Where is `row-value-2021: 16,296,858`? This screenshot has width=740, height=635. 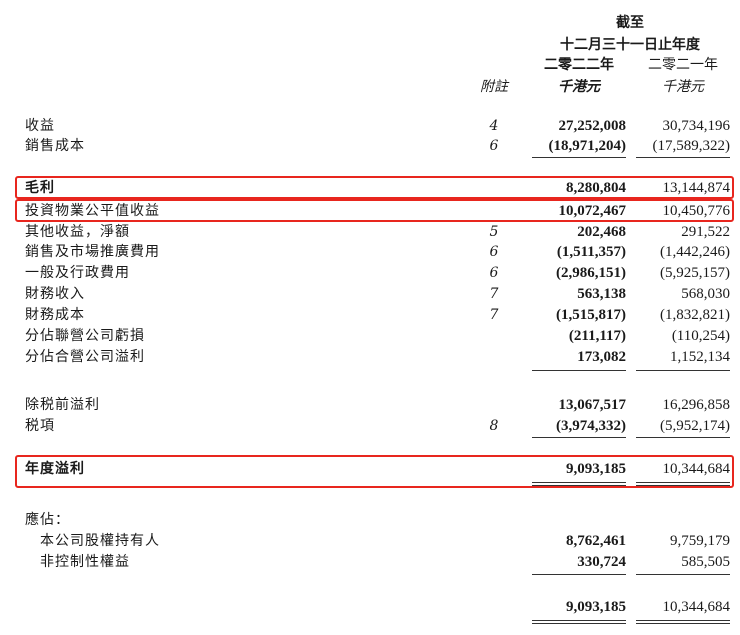 row-value-2021: 16,296,858 is located at coordinates (696, 405).